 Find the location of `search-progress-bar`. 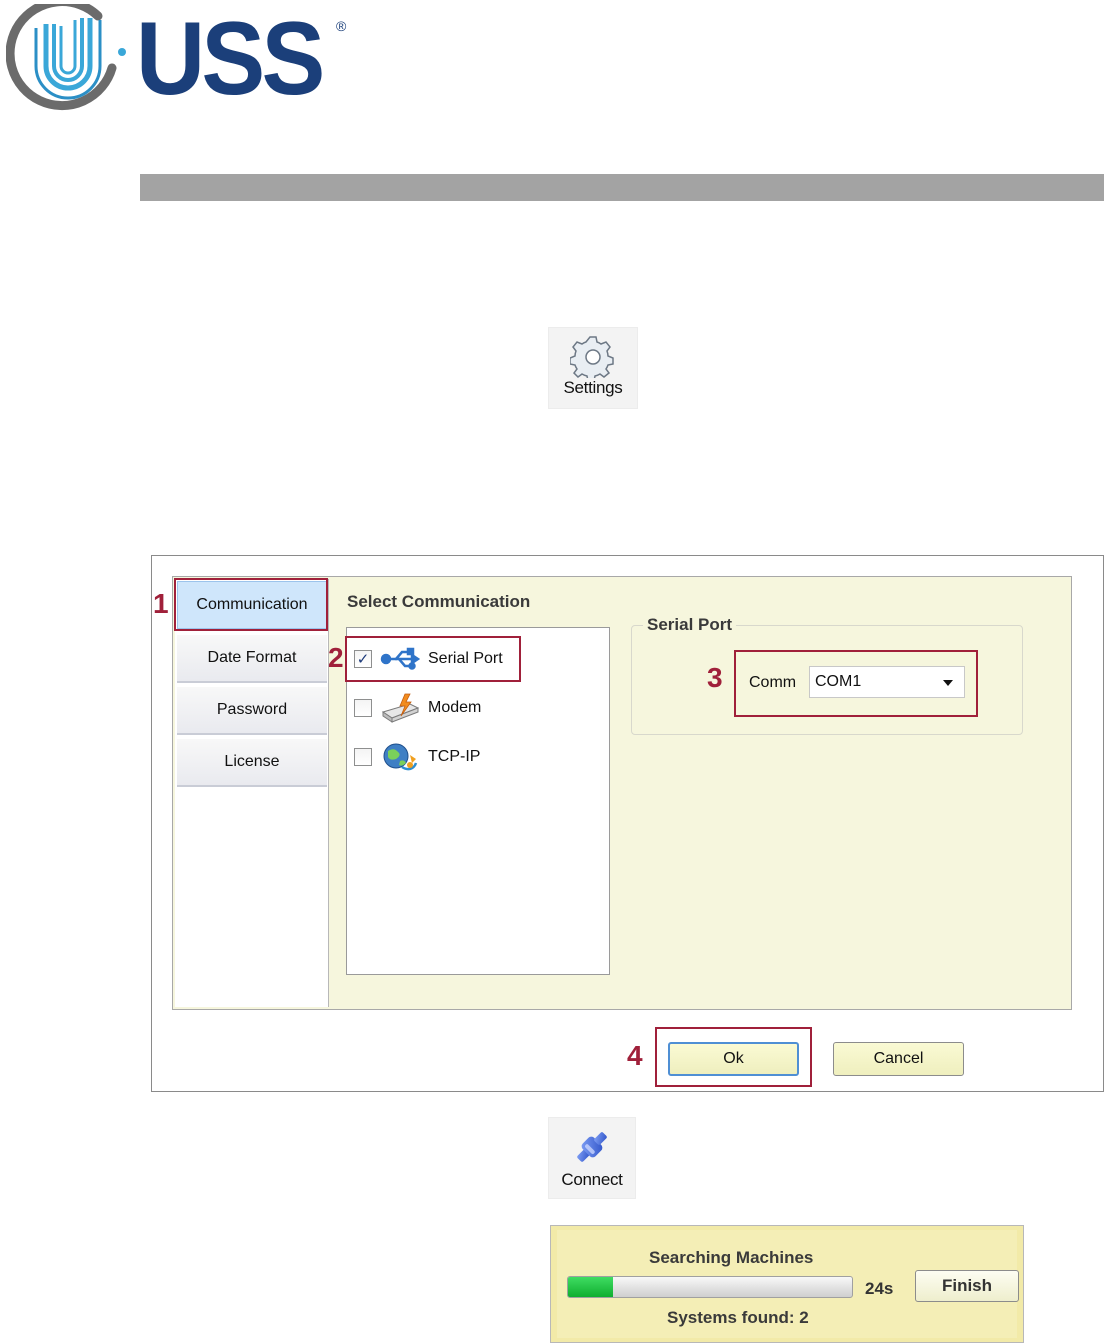

search-progress-bar is located at coordinates (710, 1287).